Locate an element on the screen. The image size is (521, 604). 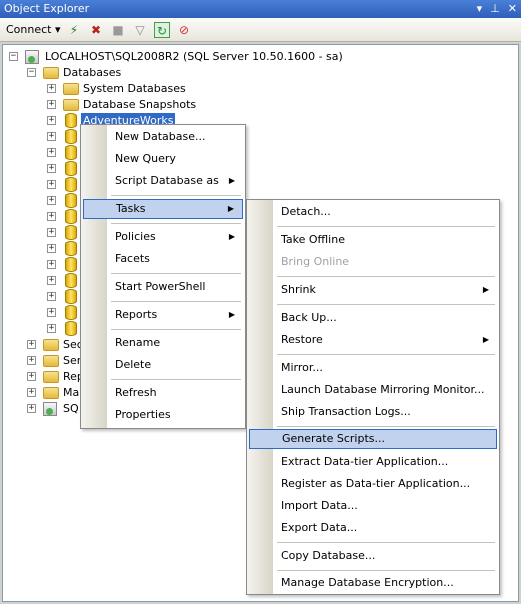
close-icon: ✕ is located at coordinates (512, 9).